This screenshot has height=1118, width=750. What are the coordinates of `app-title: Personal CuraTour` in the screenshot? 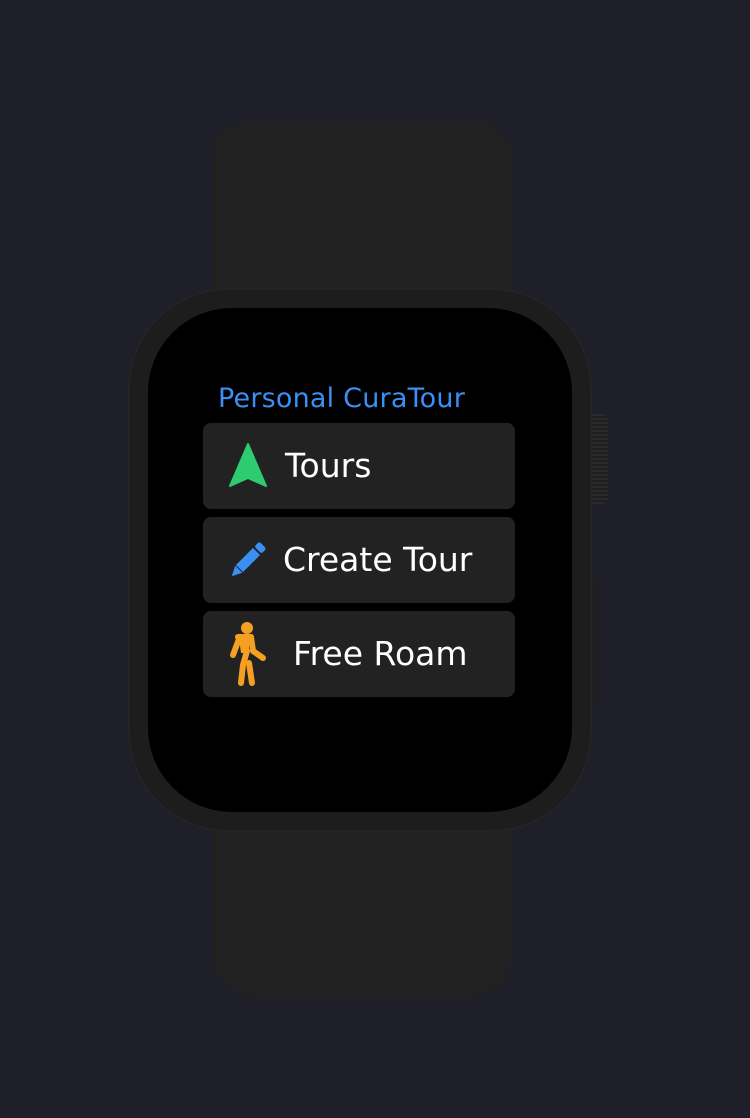 It's located at (342, 398).